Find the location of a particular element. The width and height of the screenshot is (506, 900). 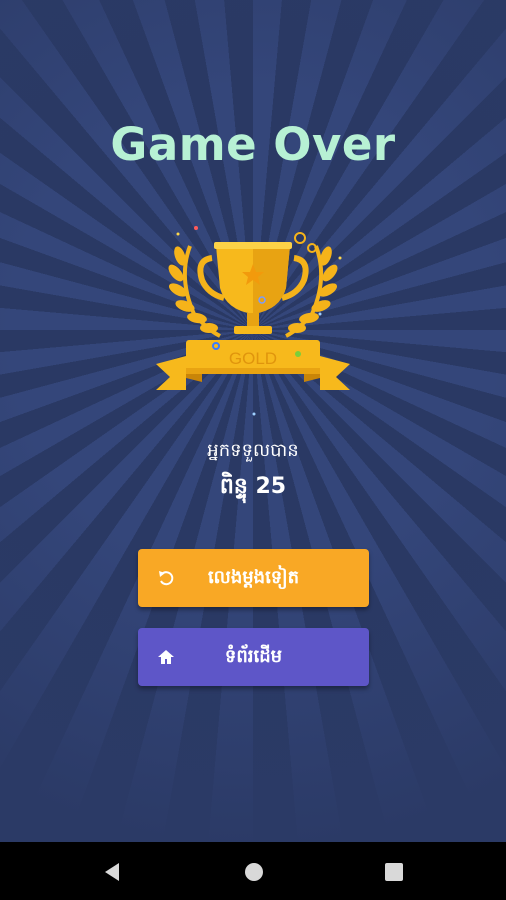

gold-trophy-icon: GOLD is located at coordinates (253, 321).